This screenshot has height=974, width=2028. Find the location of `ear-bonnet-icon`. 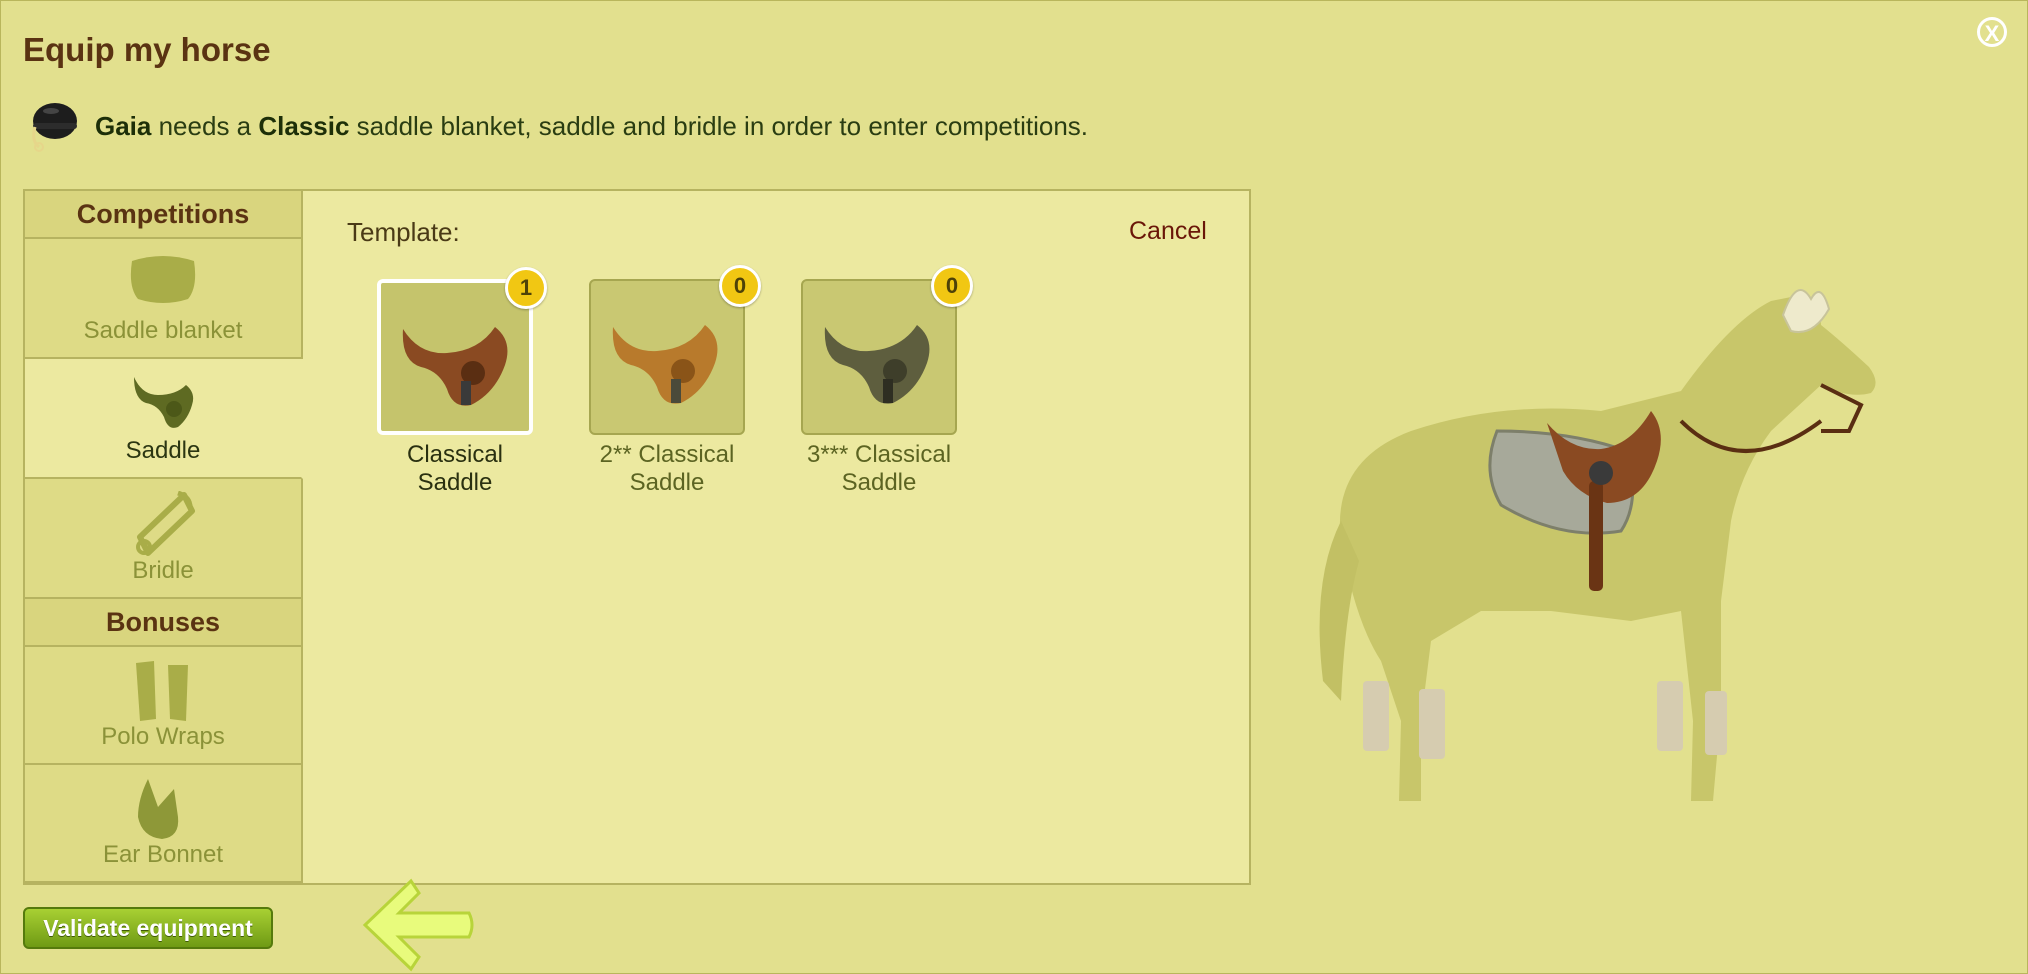

ear-bonnet-icon is located at coordinates (158, 809).